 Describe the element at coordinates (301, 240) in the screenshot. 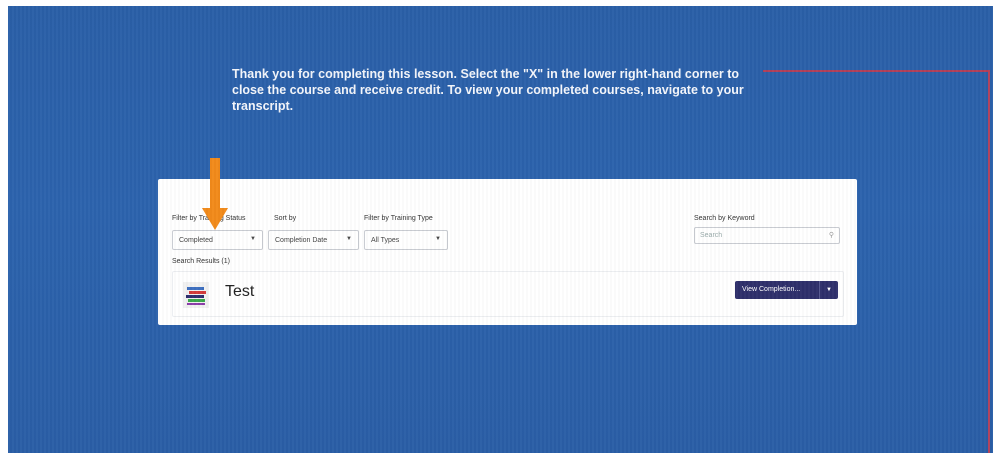

I see `sort-value: Completion Date` at that location.